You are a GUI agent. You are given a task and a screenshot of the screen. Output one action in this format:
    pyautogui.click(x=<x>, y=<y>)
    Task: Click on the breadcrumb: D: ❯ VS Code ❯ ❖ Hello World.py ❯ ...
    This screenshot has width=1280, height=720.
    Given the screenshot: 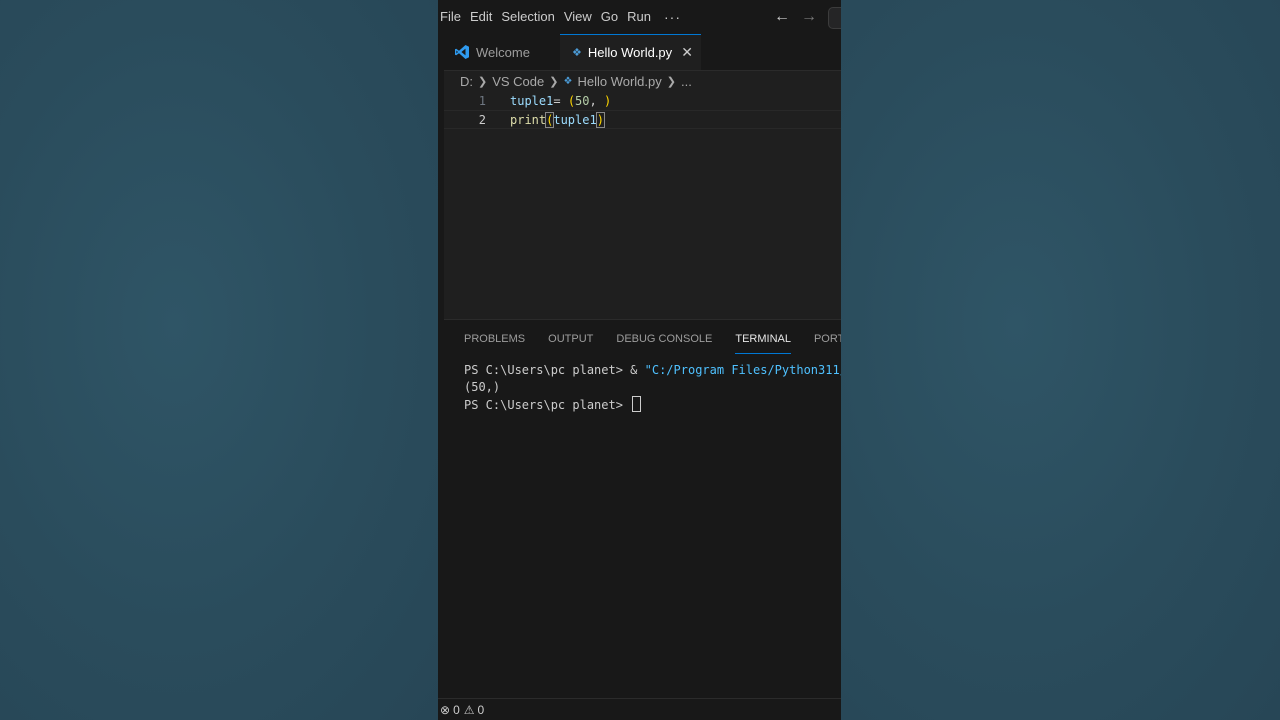 What is the action you would take?
    pyautogui.click(x=639, y=81)
    